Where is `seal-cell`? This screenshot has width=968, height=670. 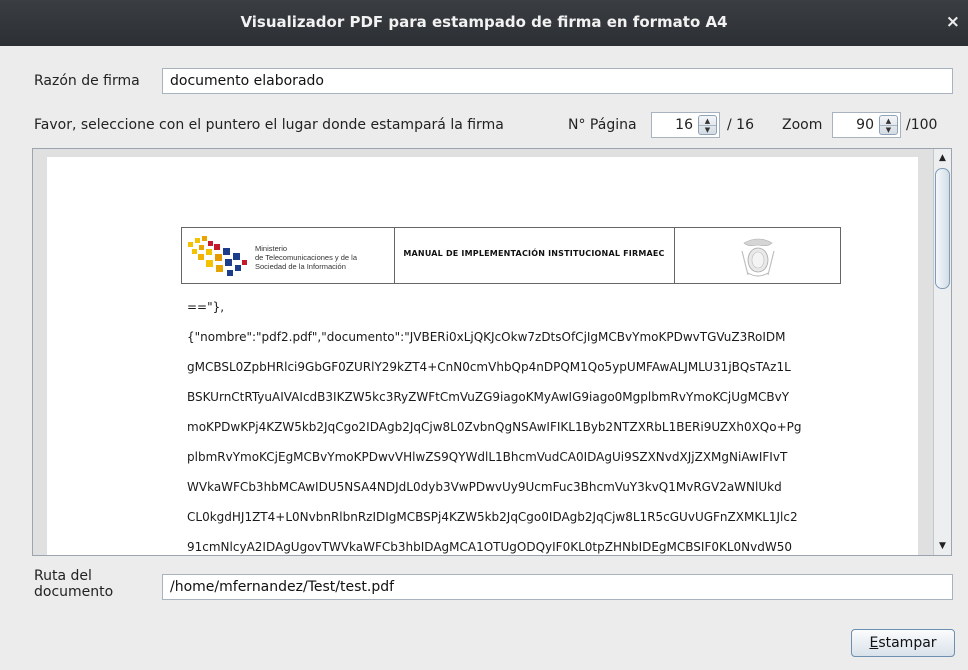 seal-cell is located at coordinates (757, 255).